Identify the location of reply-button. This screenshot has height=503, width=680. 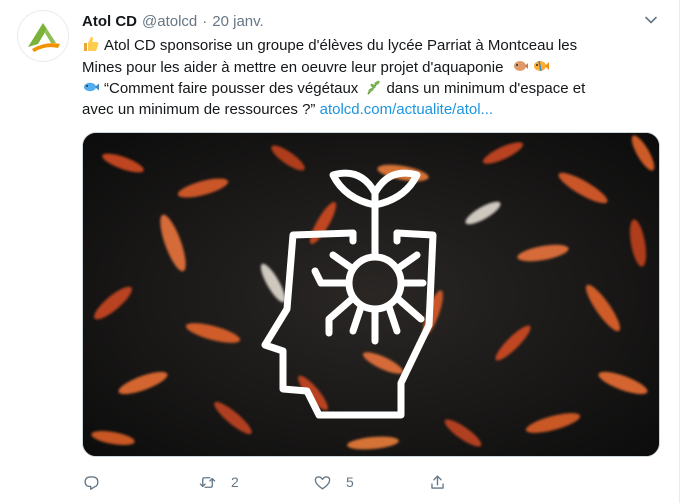
(98, 482).